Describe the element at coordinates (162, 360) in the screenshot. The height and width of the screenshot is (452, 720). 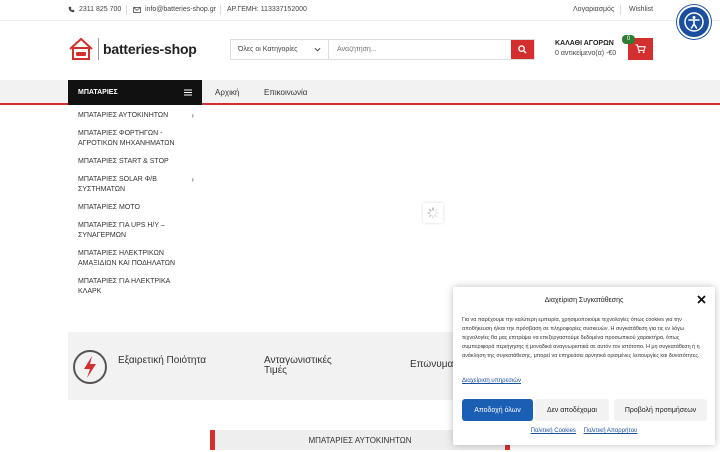
I see `feature-quality: Εξαιρετική Ποιότητα` at that location.